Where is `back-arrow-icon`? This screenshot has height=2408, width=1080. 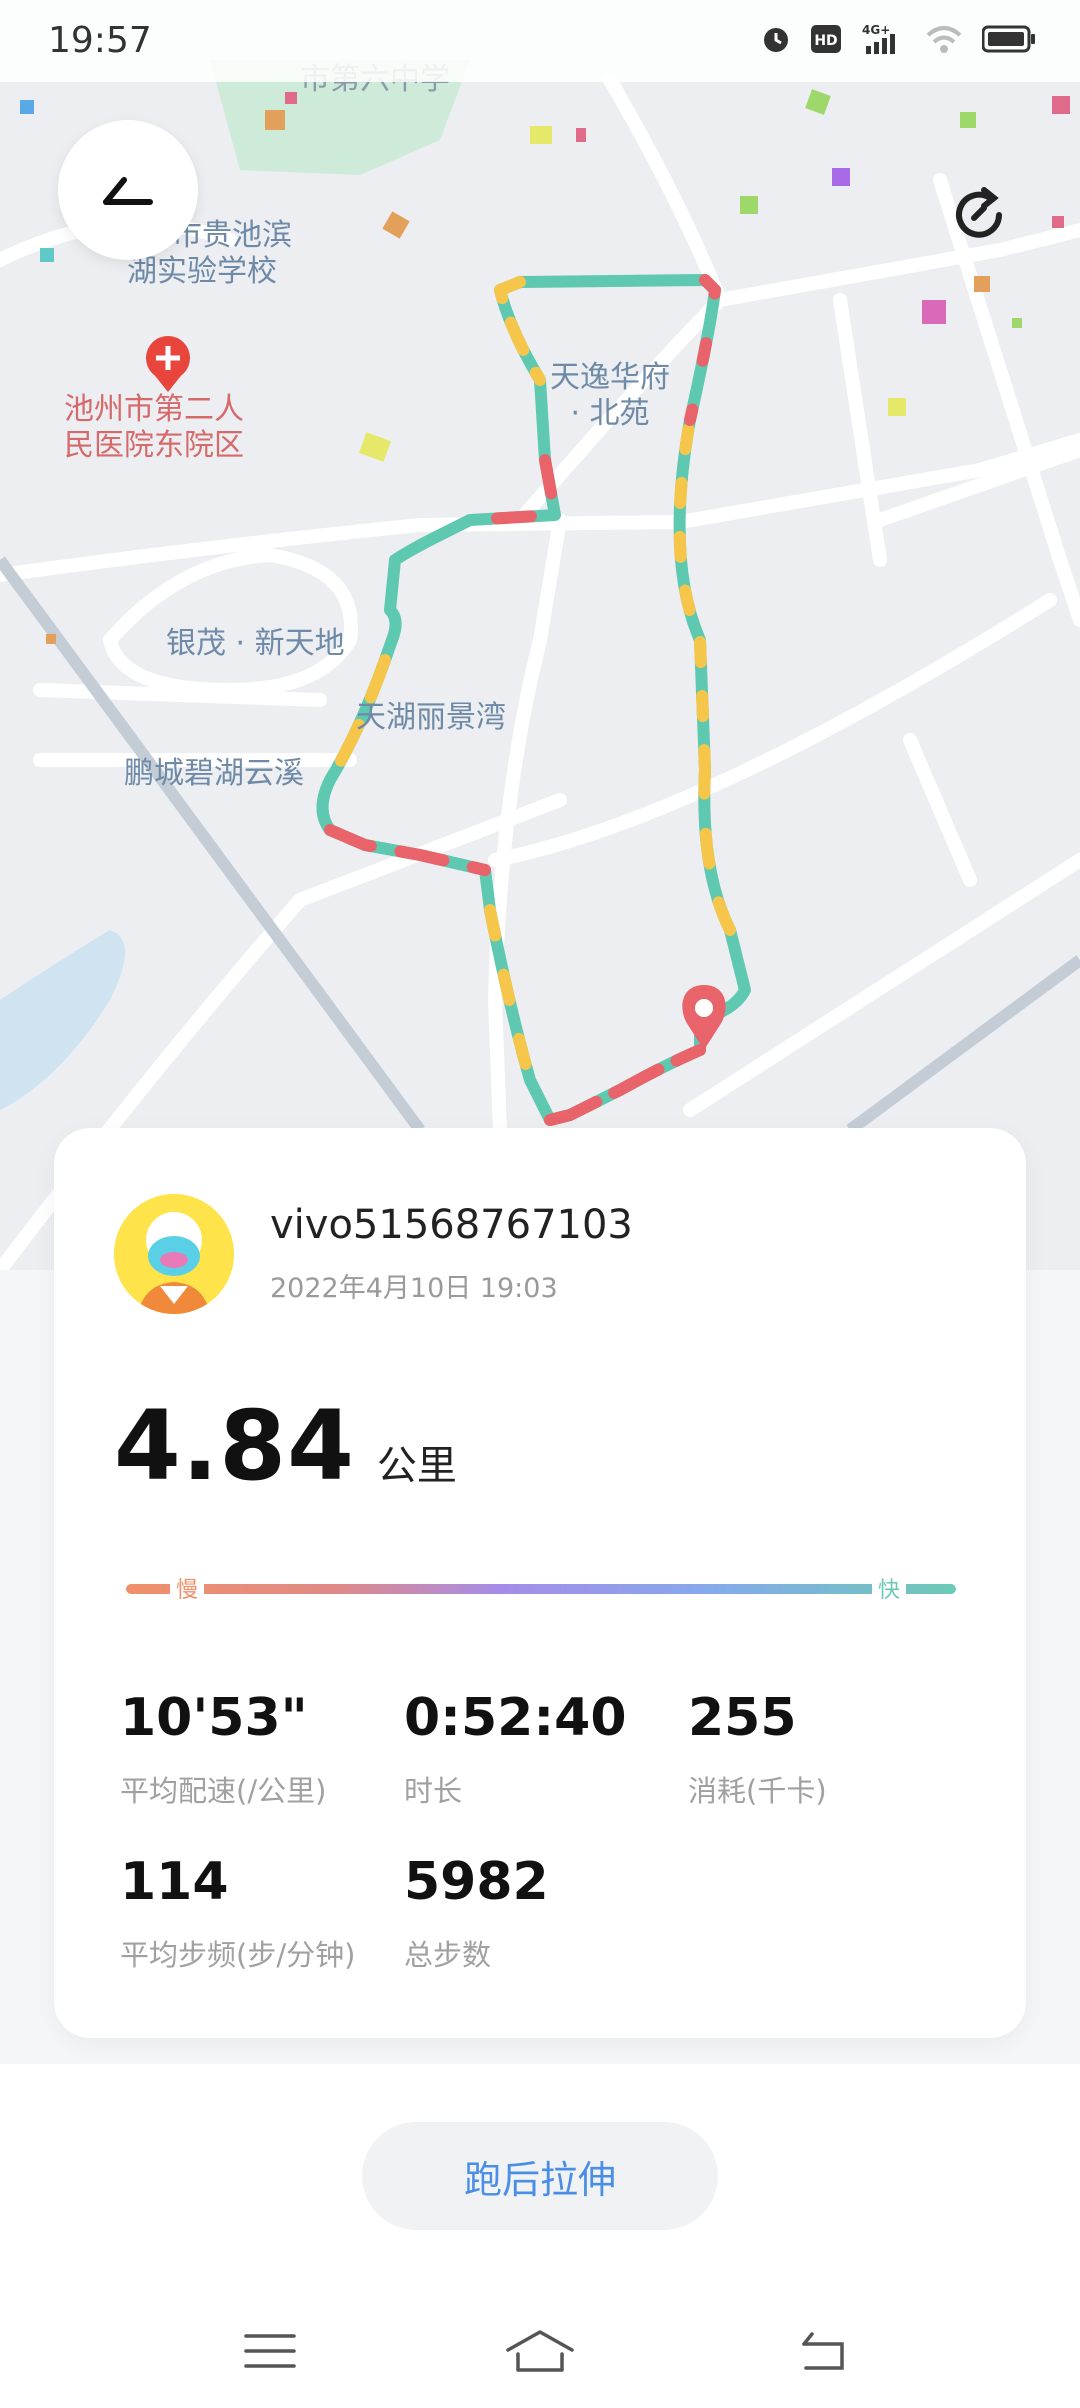
back-arrow-icon is located at coordinates (128, 191).